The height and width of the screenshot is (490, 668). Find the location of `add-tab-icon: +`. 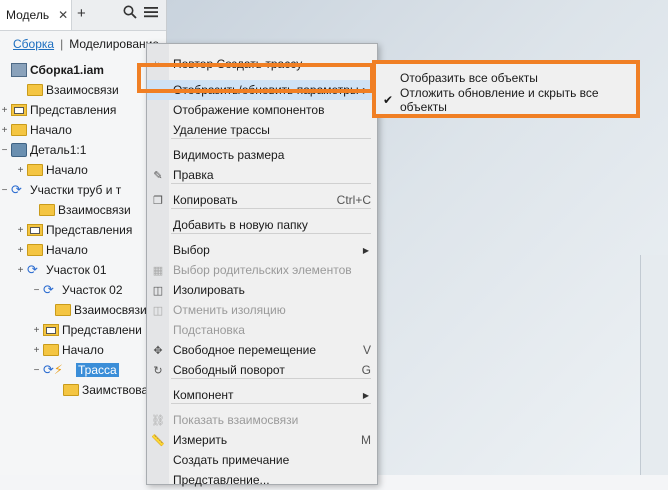

add-tab-icon: + is located at coordinates (81, 14).